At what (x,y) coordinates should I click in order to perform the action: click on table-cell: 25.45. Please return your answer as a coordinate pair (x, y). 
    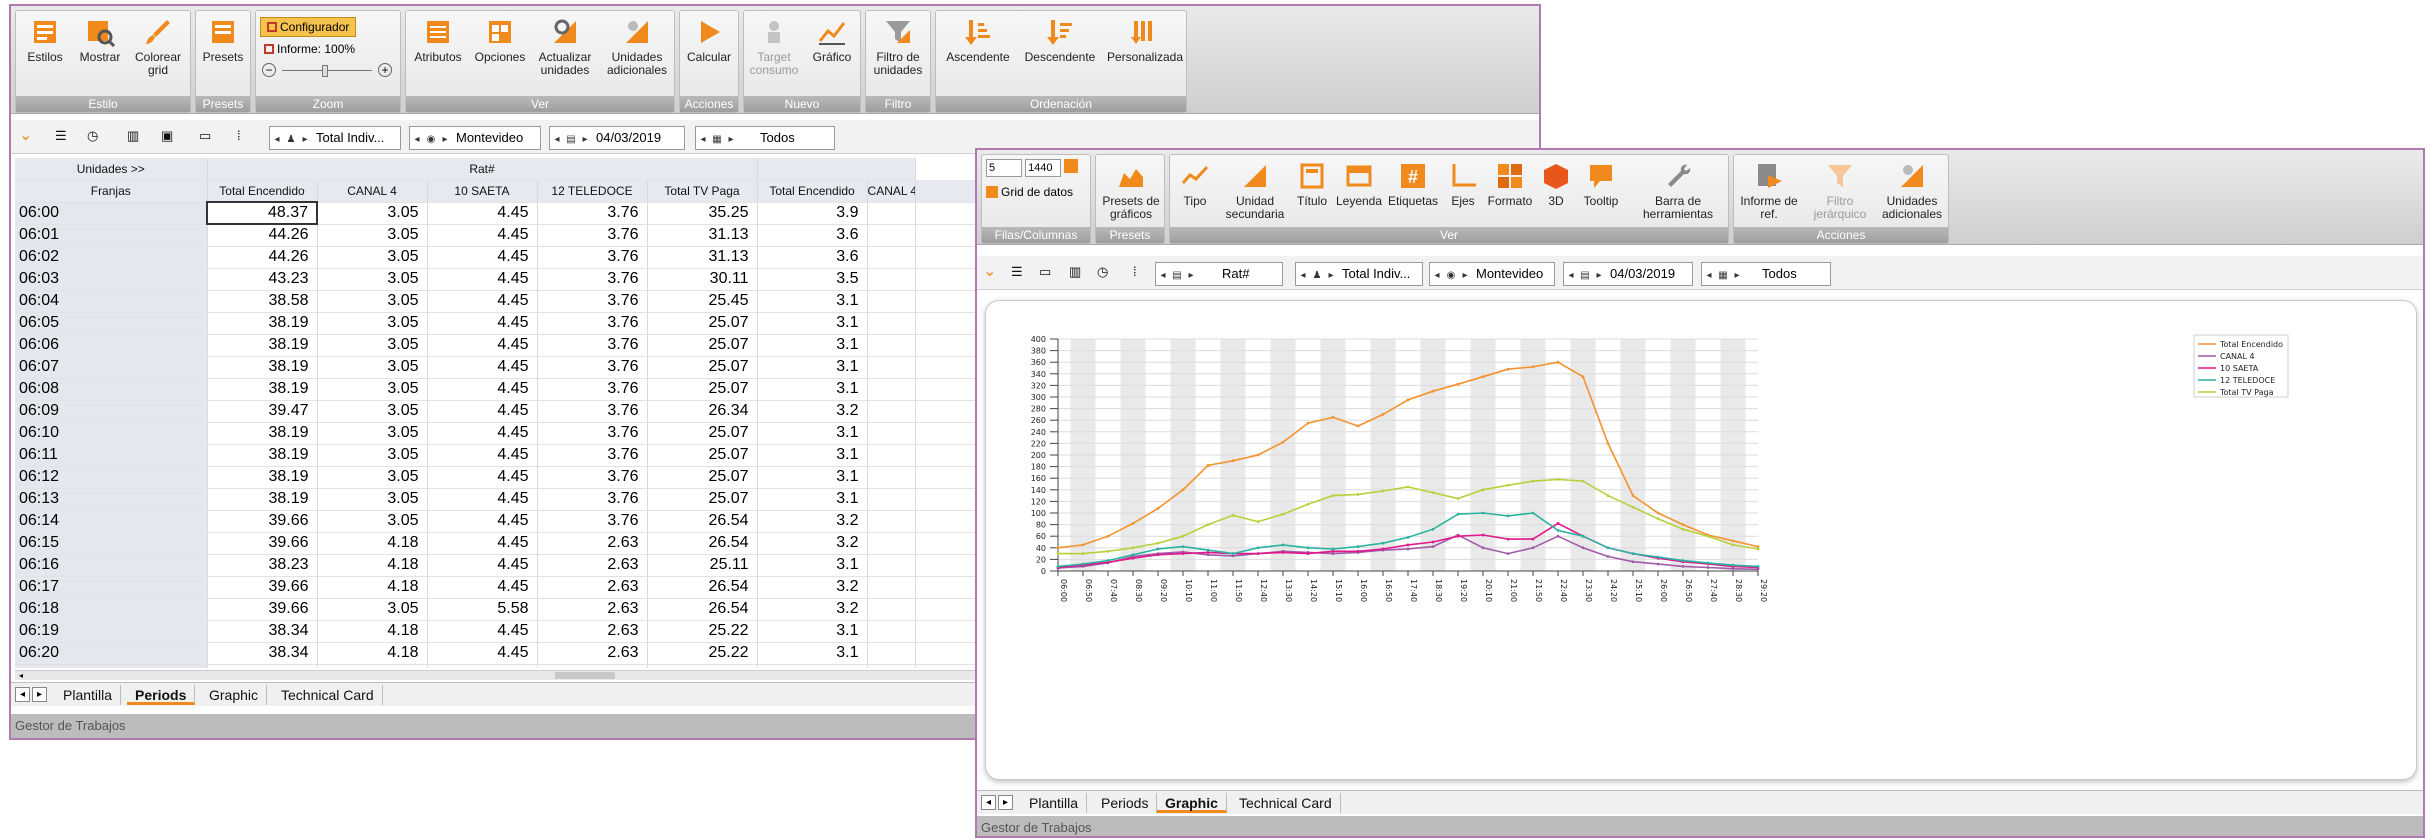
    Looking at the image, I should click on (702, 301).